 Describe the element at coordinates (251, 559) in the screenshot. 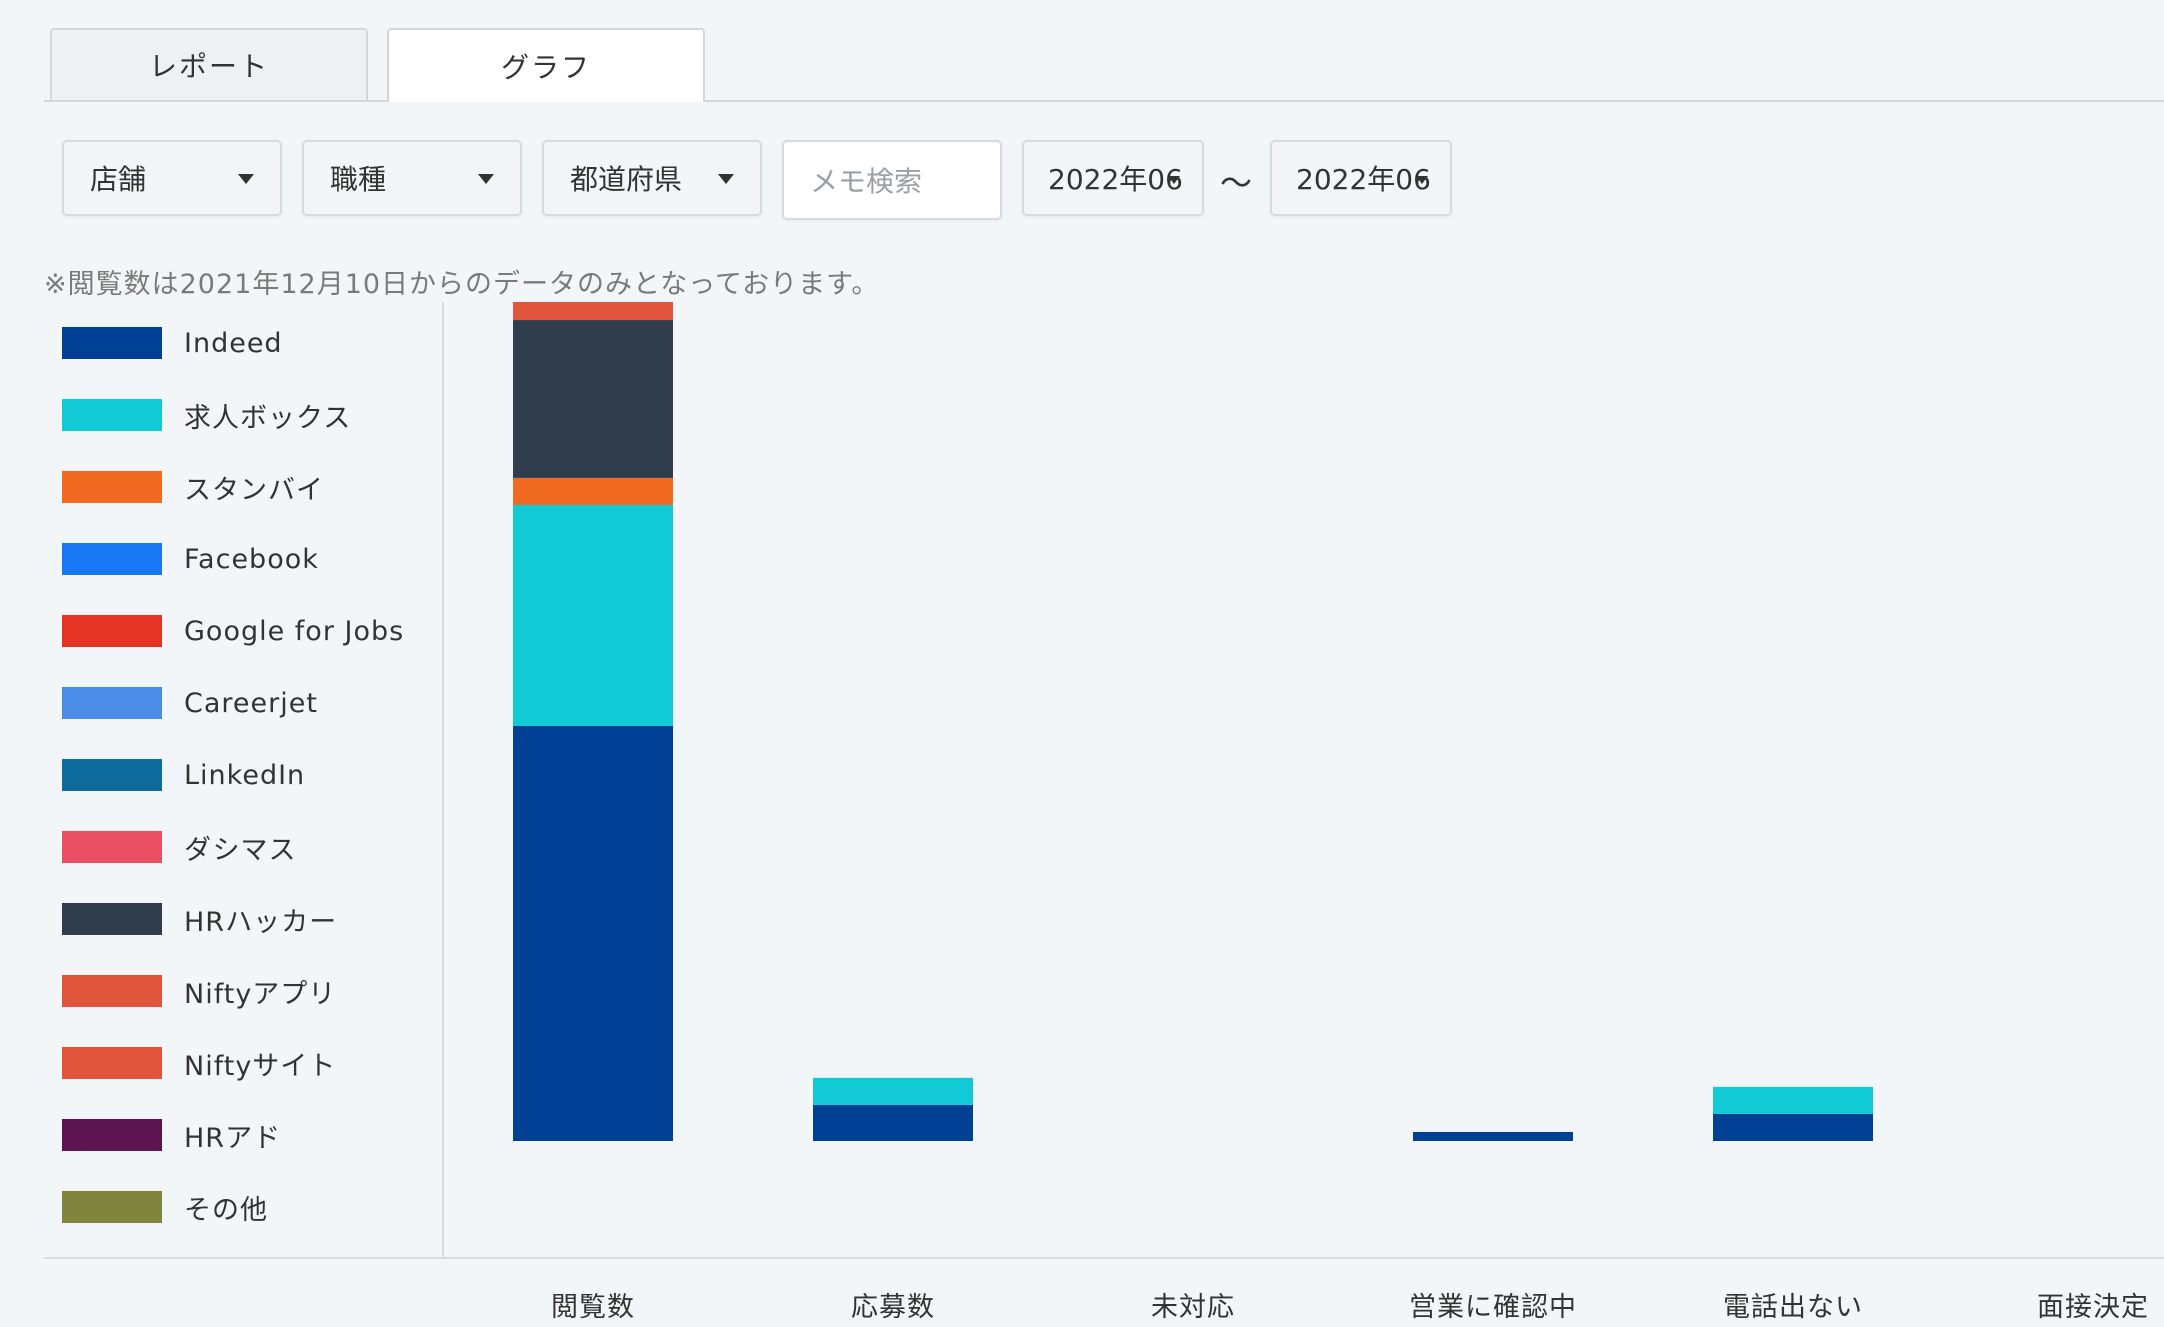

I see `legend-label: Facebook` at that location.